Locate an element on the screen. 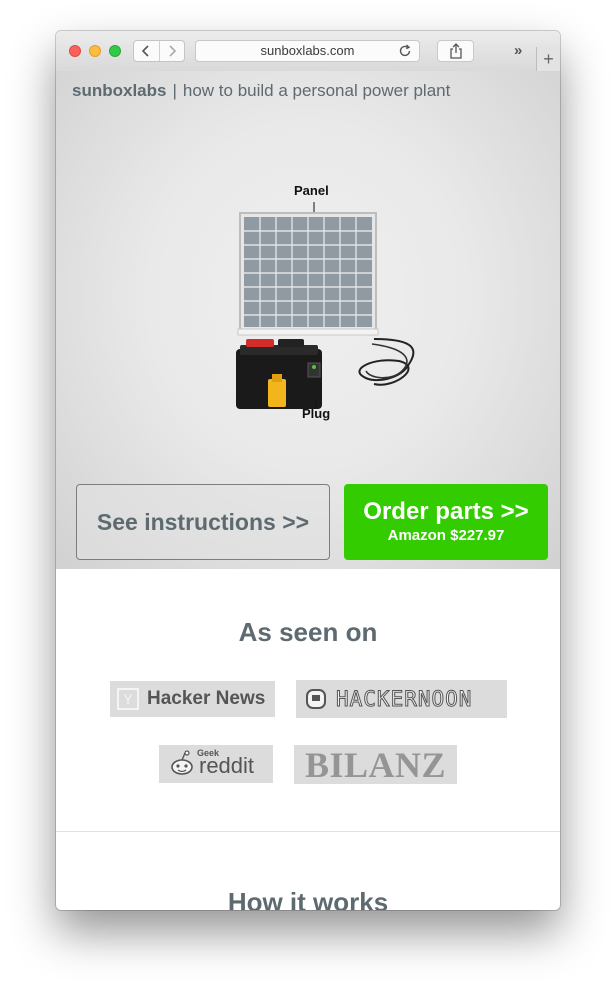 Image resolution: width=616 pixels, height=990 pixels. hackernoon-helmet-icon is located at coordinates (316, 699).